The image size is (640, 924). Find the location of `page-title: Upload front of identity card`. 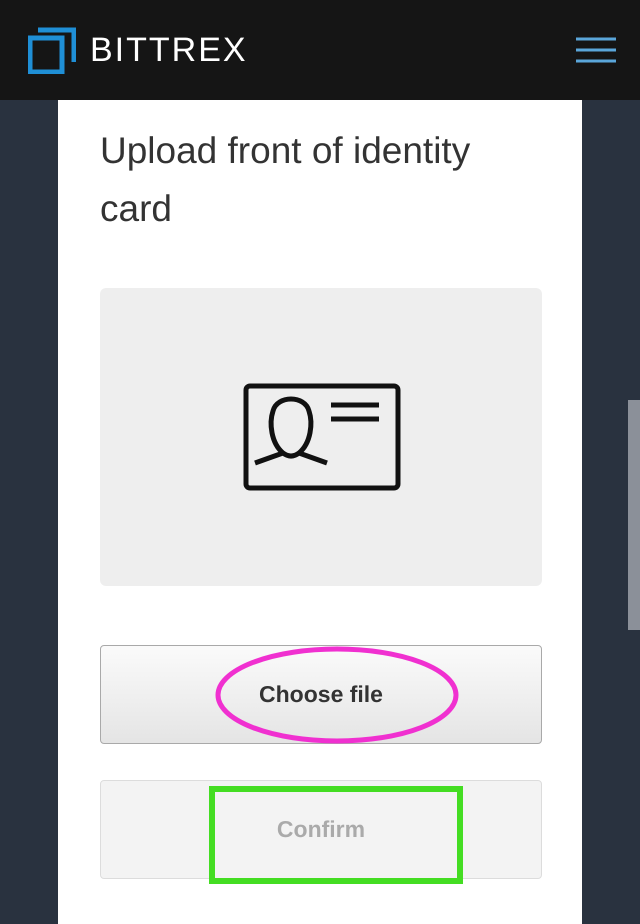

page-title: Upload front of identity card is located at coordinates (286, 180).